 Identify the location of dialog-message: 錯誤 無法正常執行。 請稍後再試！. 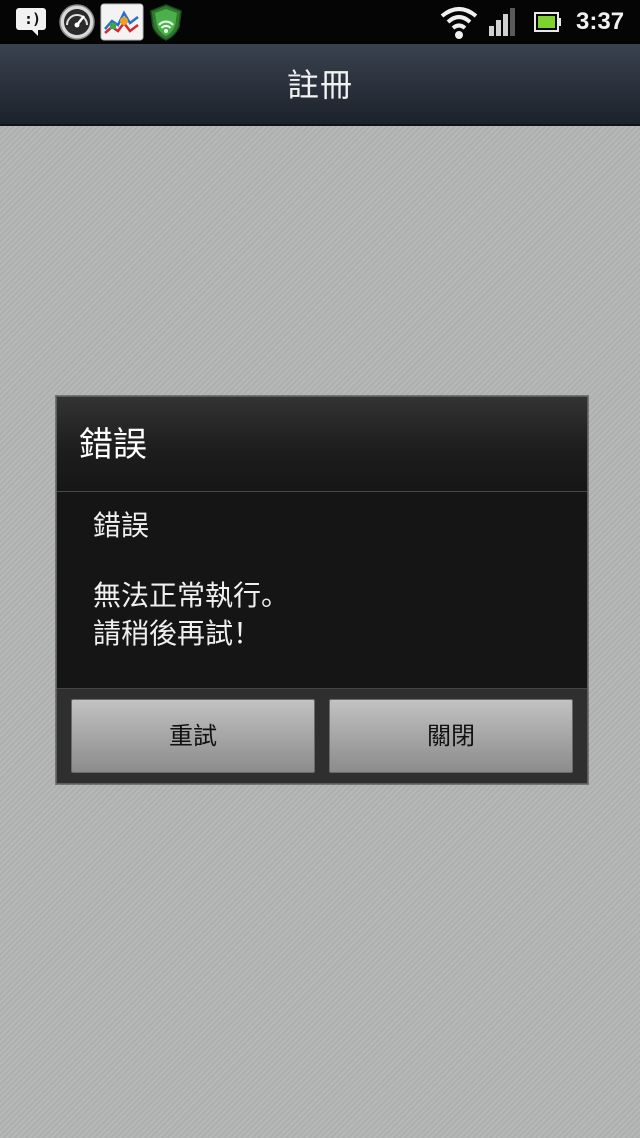
(322, 590).